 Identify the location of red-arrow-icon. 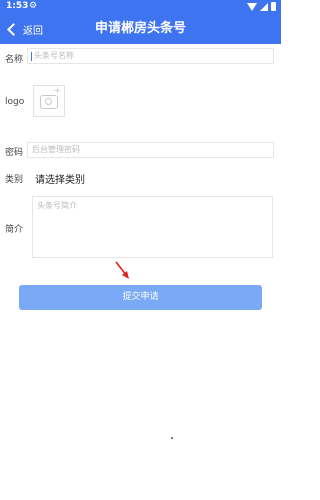
(122, 270).